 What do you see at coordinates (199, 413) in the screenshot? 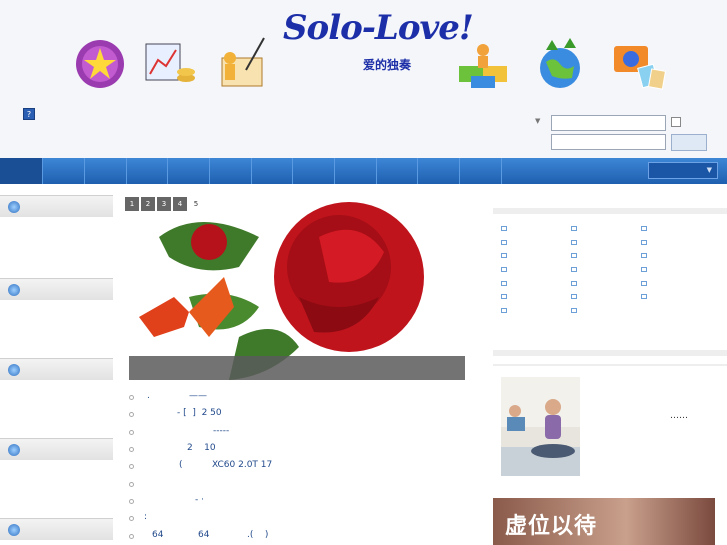
I see `news-text: - [ ] 2 50` at bounding box center [199, 413].